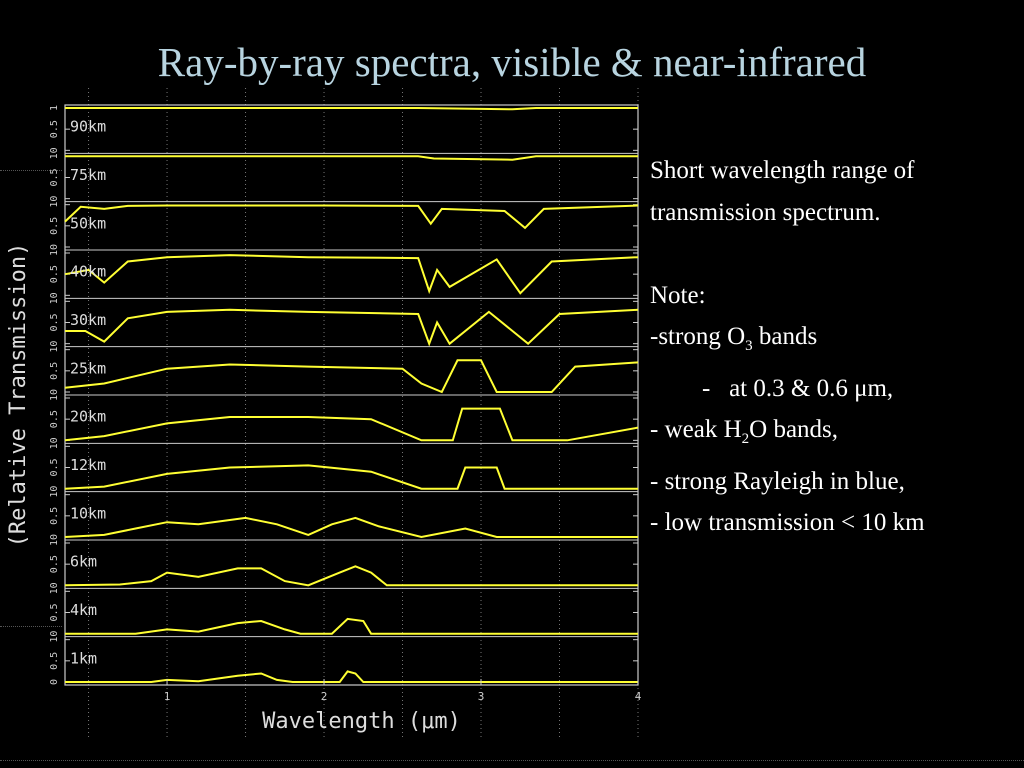 The image size is (1024, 768). Describe the element at coordinates (167, 696) in the screenshot. I see `x-tick-label: 1` at that location.